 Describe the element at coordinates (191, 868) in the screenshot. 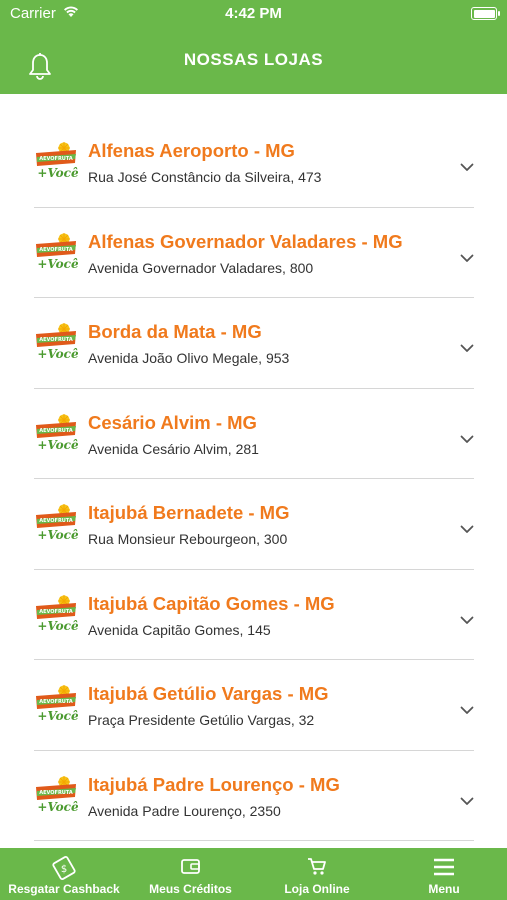

I see `wallet-icon` at that location.